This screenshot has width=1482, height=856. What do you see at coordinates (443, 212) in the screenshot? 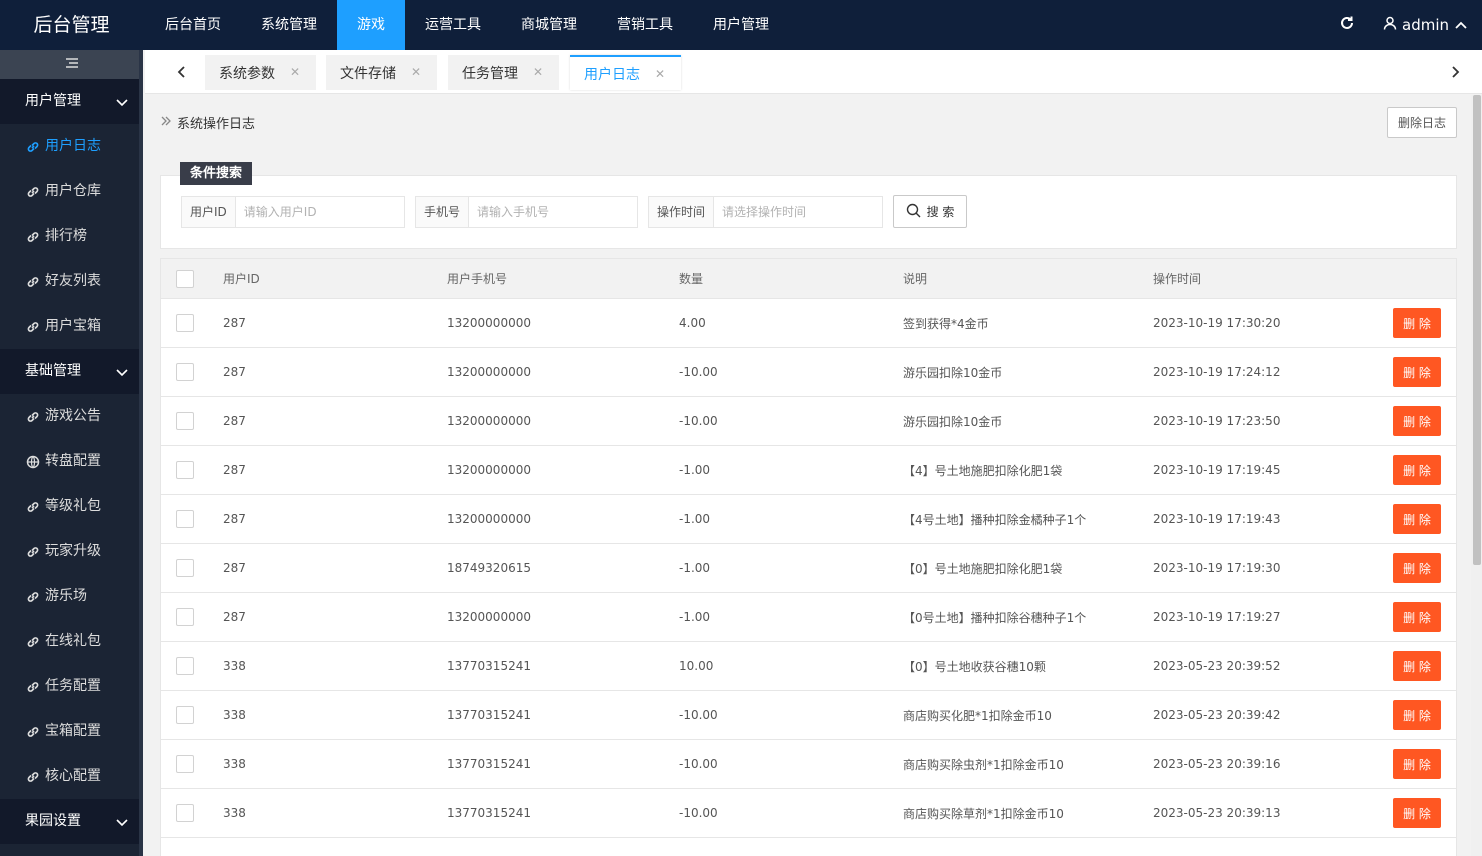
I see `phone-label: 手机号` at bounding box center [443, 212].